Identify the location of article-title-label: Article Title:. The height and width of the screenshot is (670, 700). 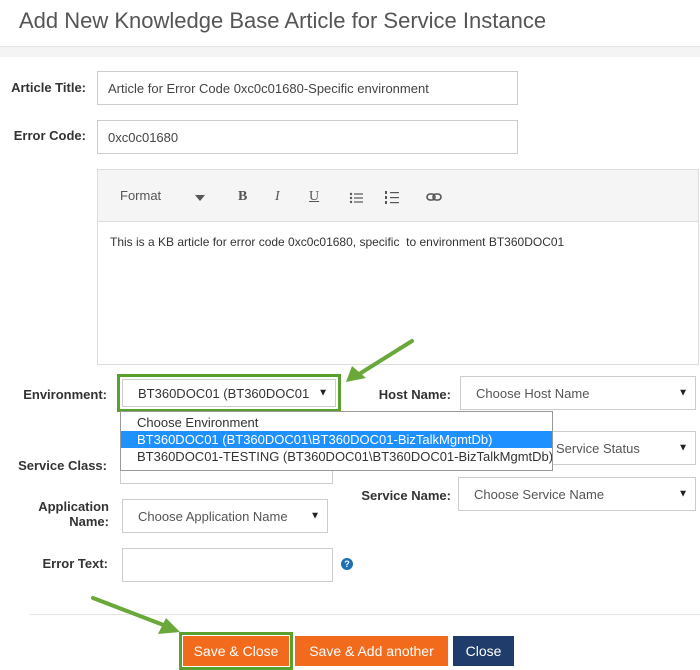
(48, 87).